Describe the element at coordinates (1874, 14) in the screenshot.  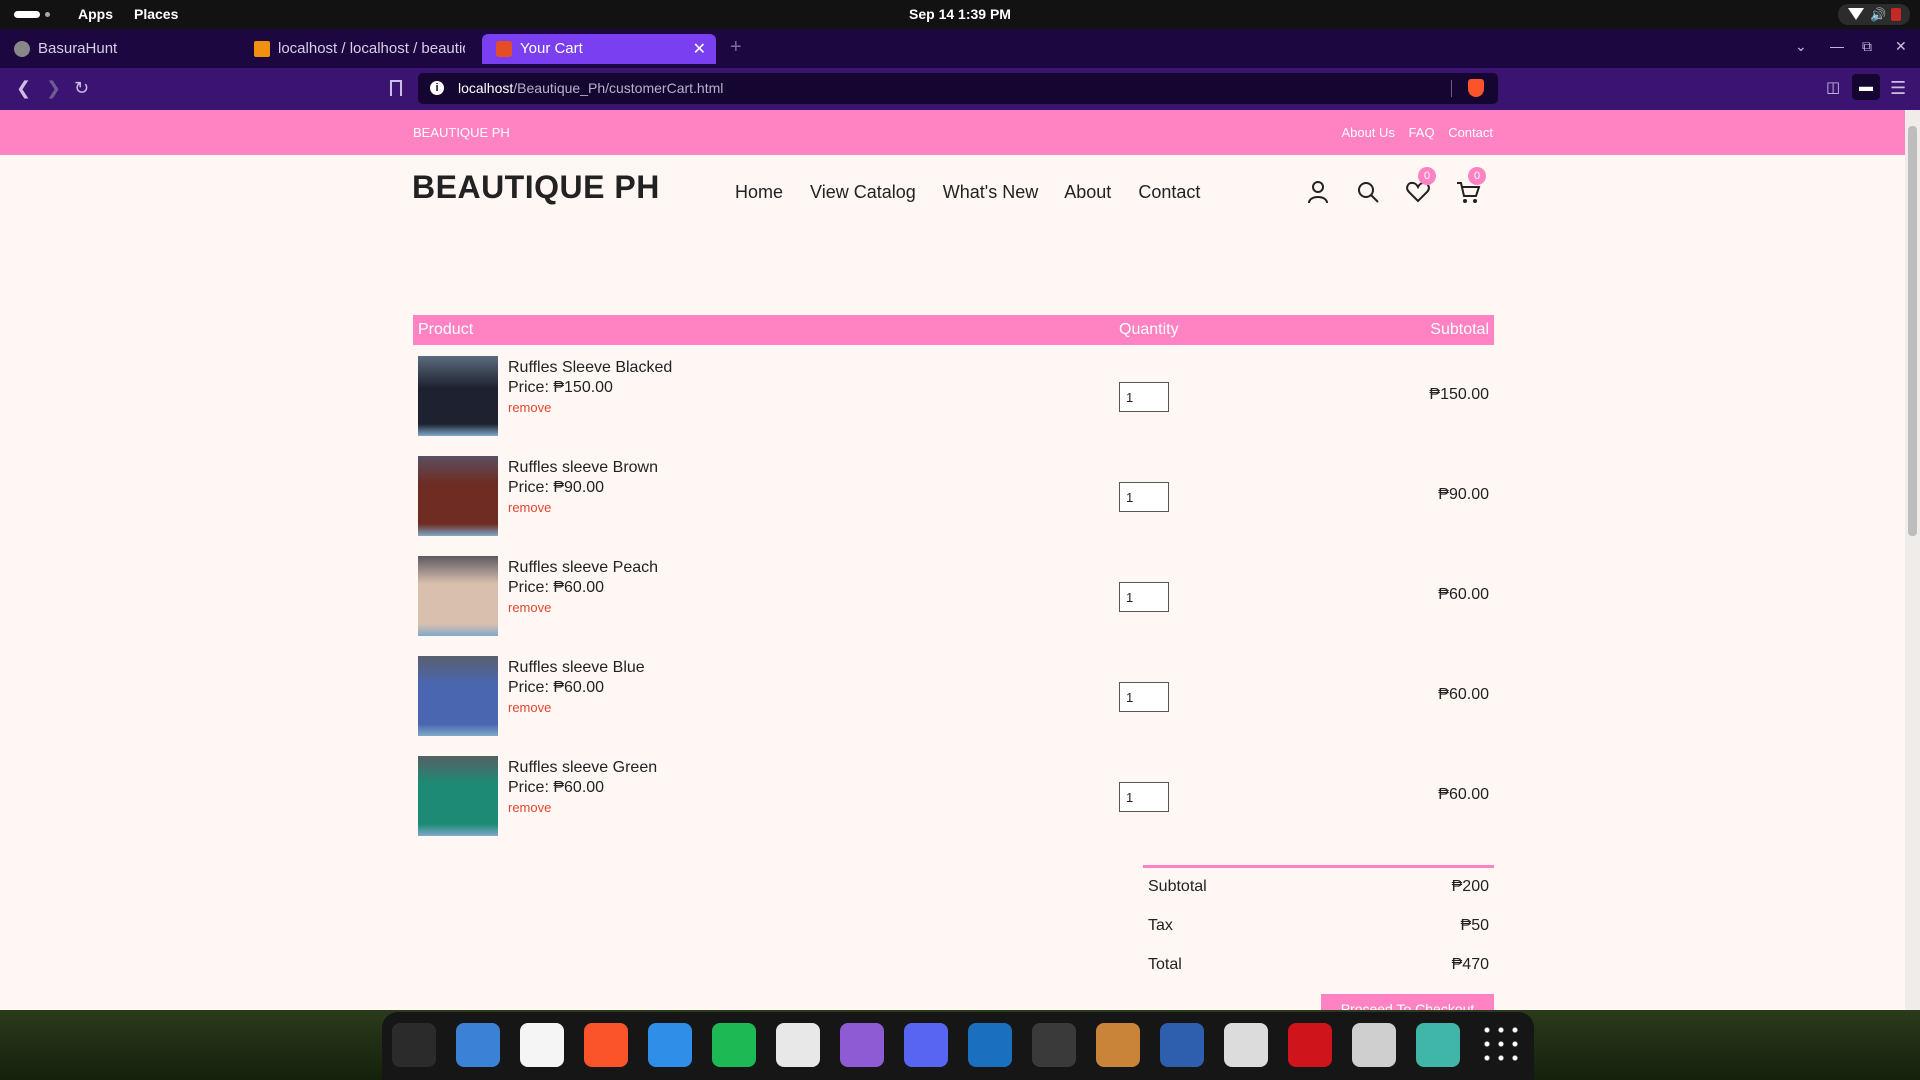
I see `system-tray: 🔊` at that location.